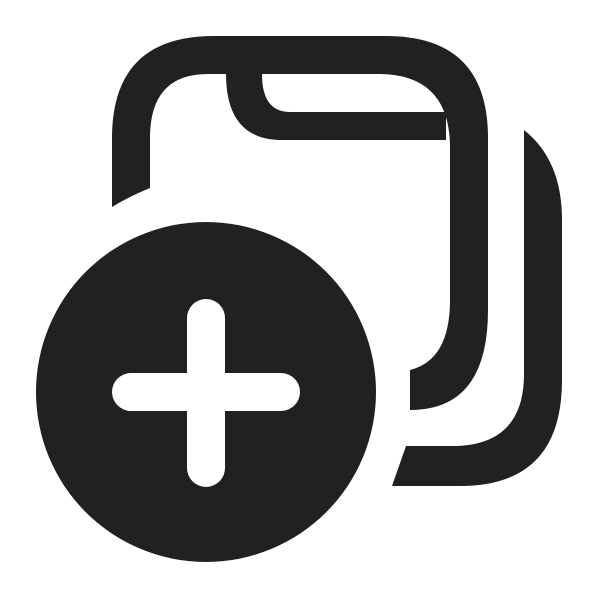 Image resolution: width=600 pixels, height=600 pixels. Describe the element at coordinates (206, 392) in the screenshot. I see `plus-horizontal` at that location.